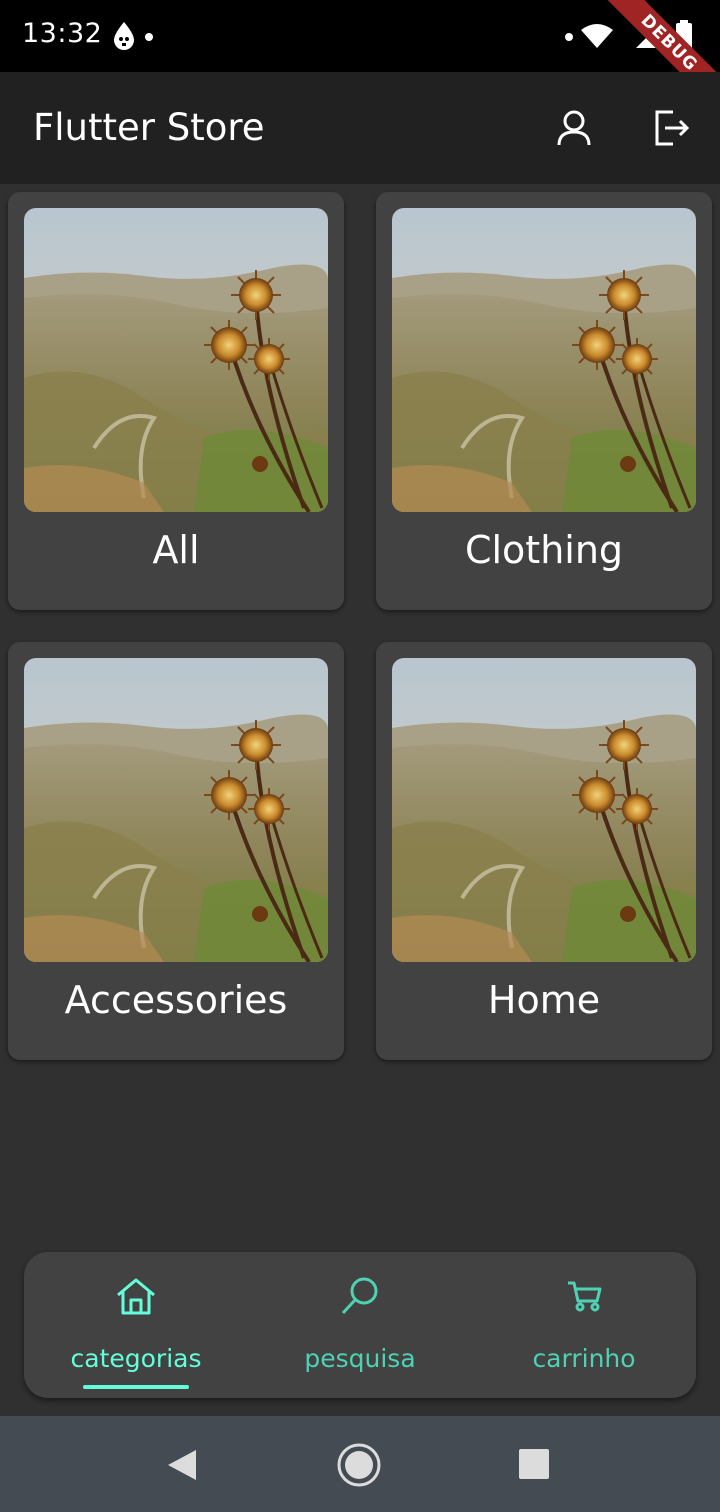  I want to click on home-circle-icon, so click(359, 1467).